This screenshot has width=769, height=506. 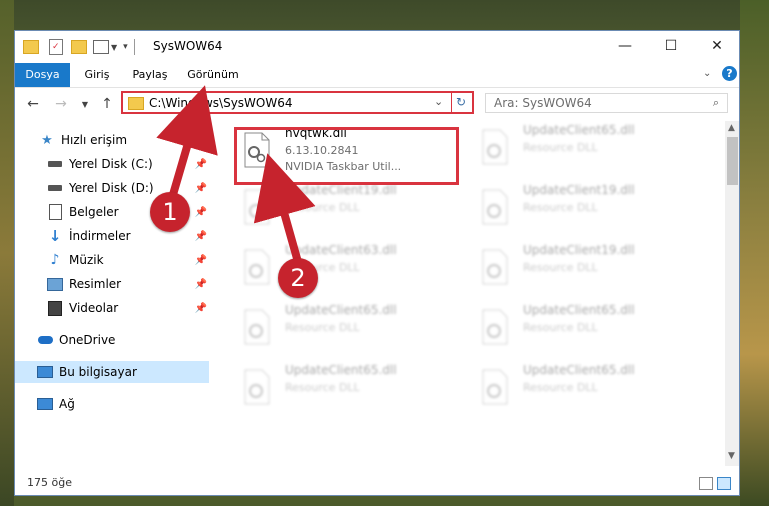 I want to click on arrow-to-file, so click(x=284, y=209).